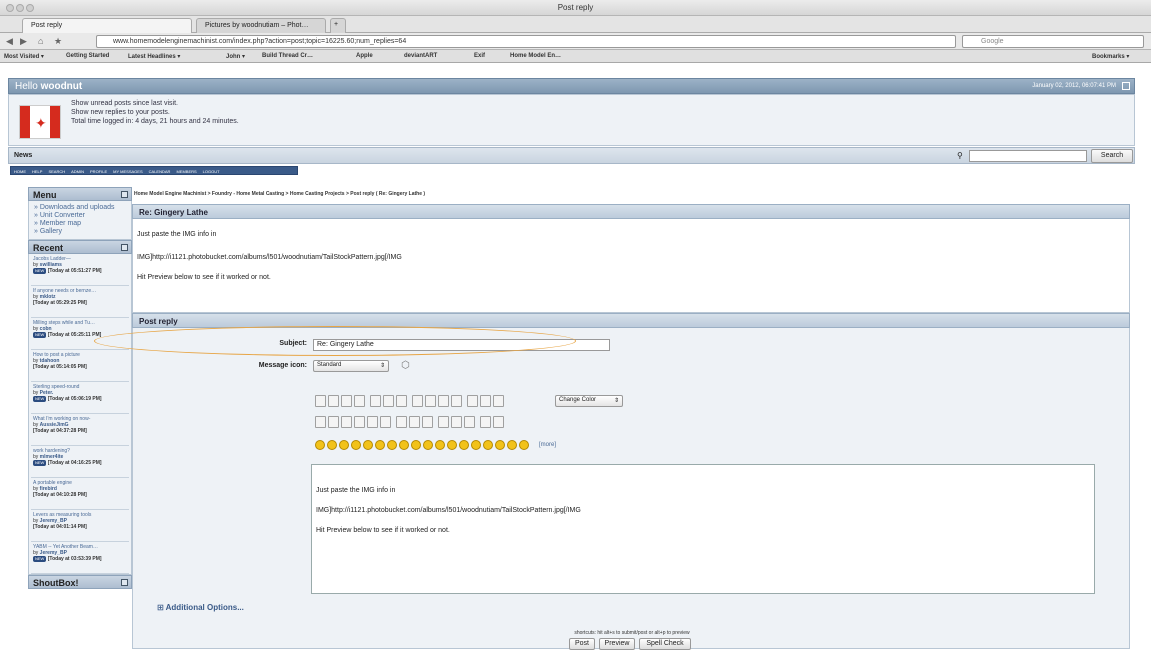 The image size is (1151, 656). What do you see at coordinates (547, 445) in the screenshot?
I see `more-smileys-link: [more]` at bounding box center [547, 445].